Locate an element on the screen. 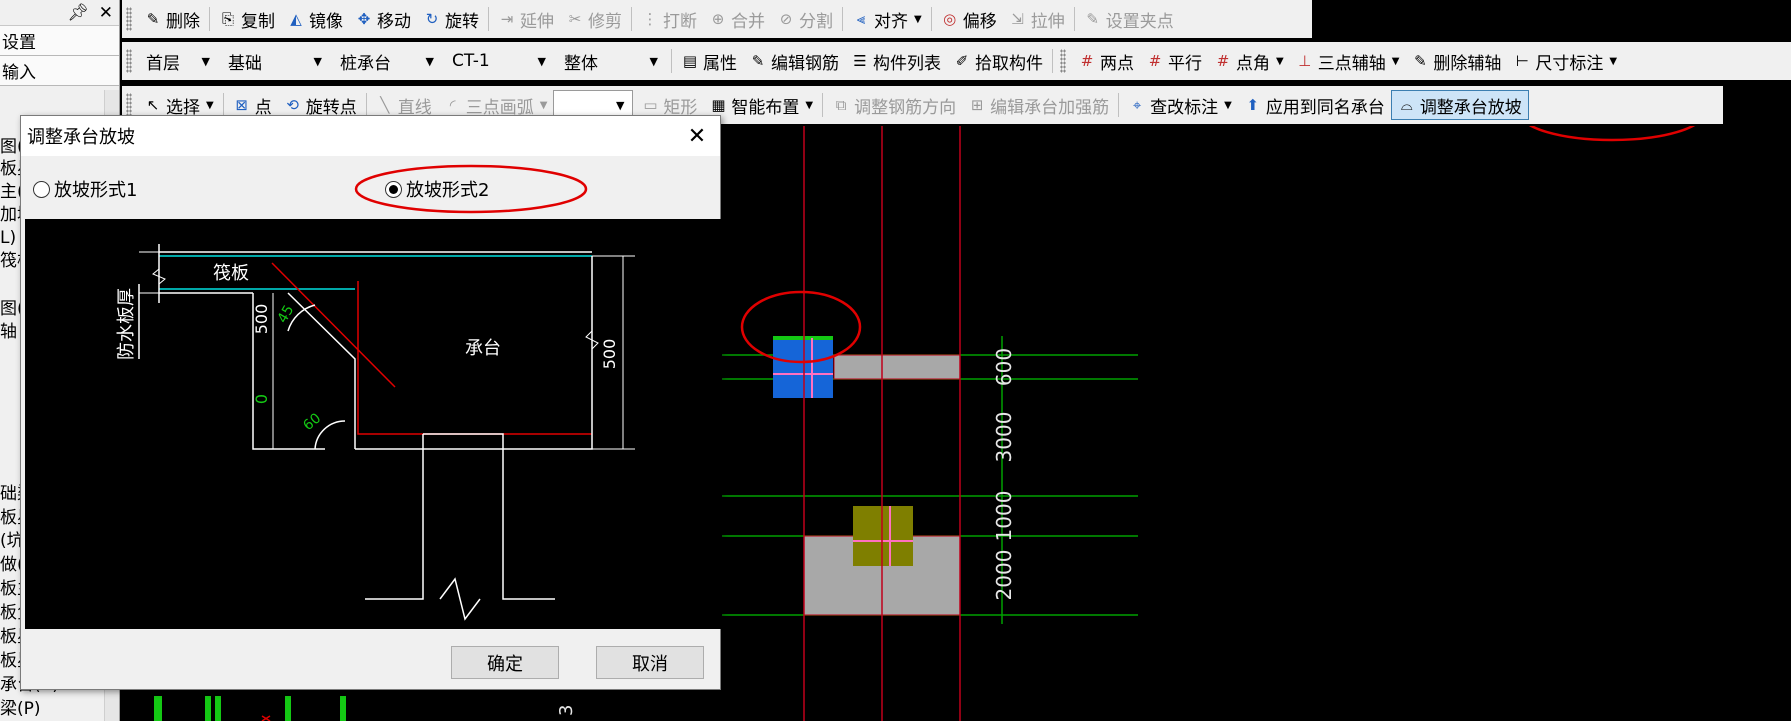 This screenshot has width=1791, height=721. line-icon: ╲ is located at coordinates (385, 105).